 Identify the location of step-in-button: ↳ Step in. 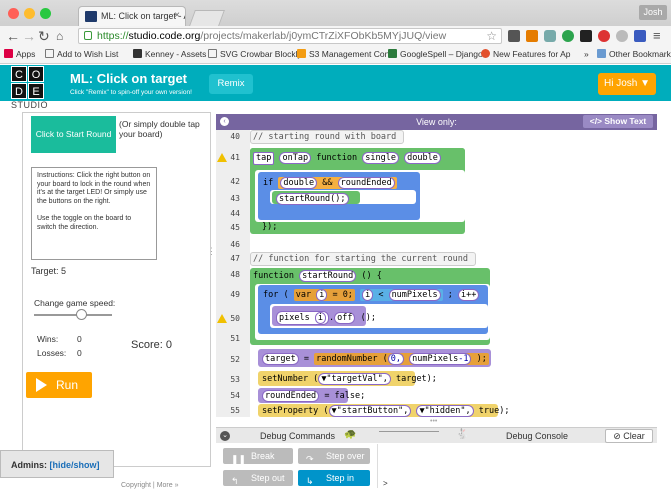
(334, 478).